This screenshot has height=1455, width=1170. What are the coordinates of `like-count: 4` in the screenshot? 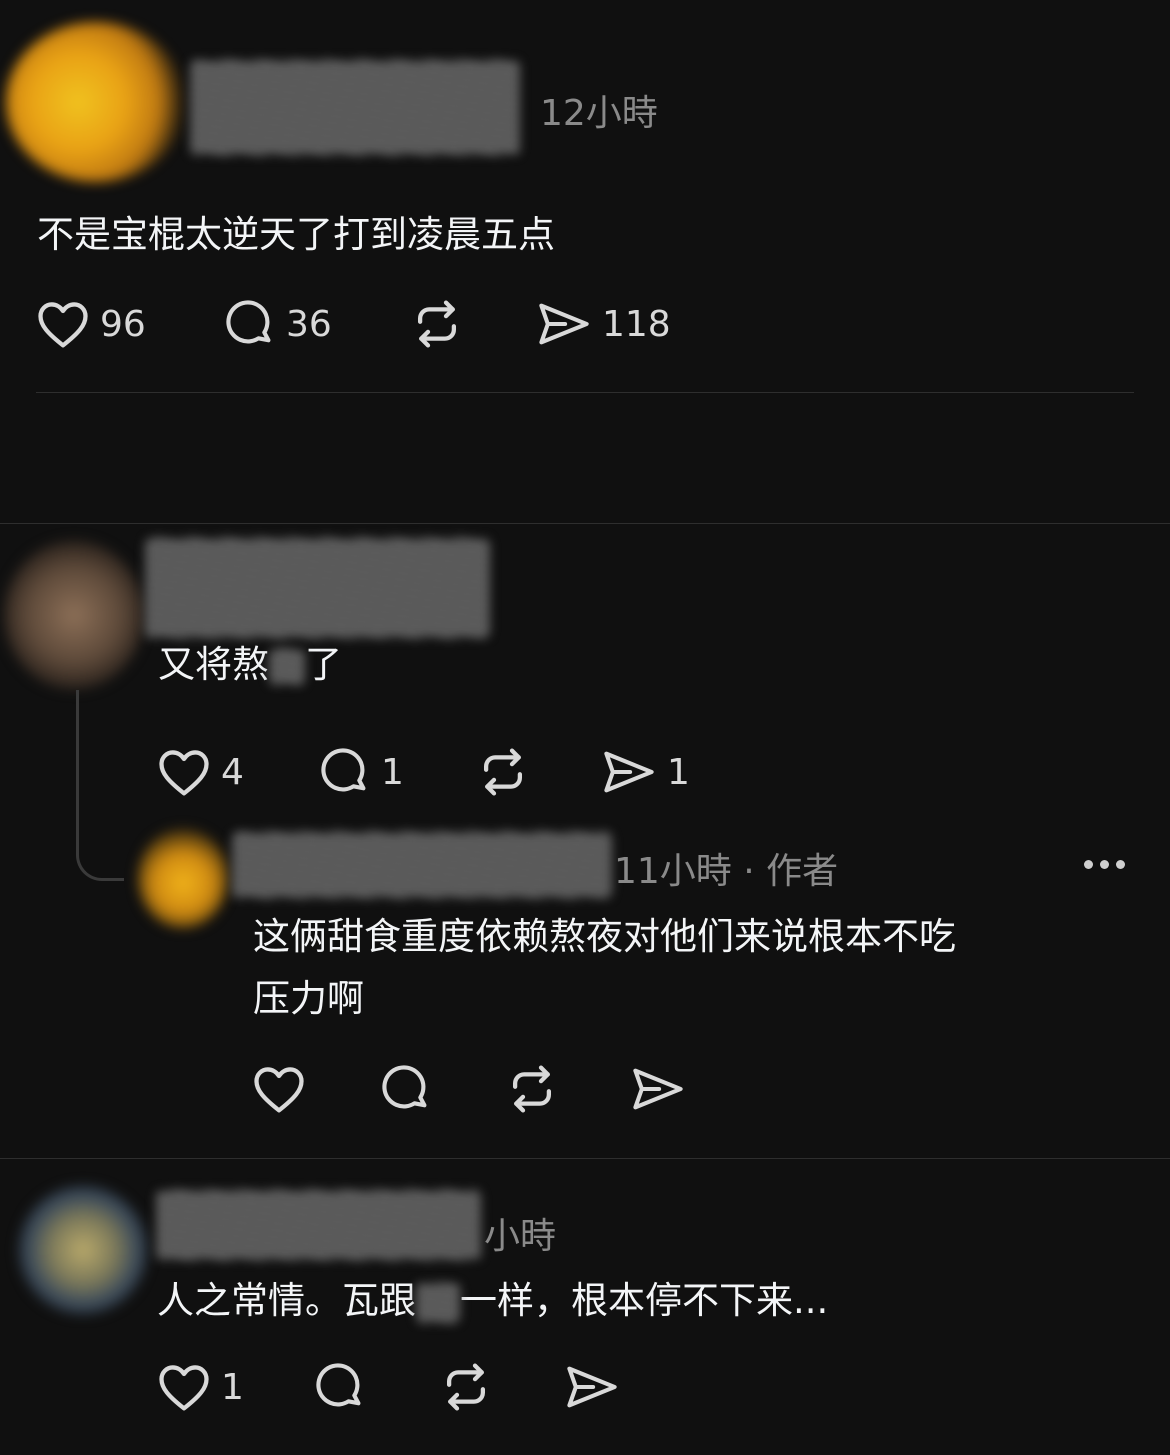 It's located at (232, 772).